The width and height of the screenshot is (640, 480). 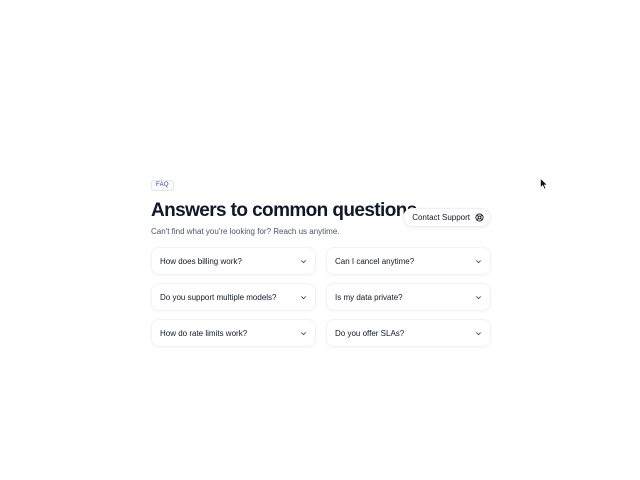 I want to click on faq-question: Can I cancel anytime?, so click(x=375, y=261).